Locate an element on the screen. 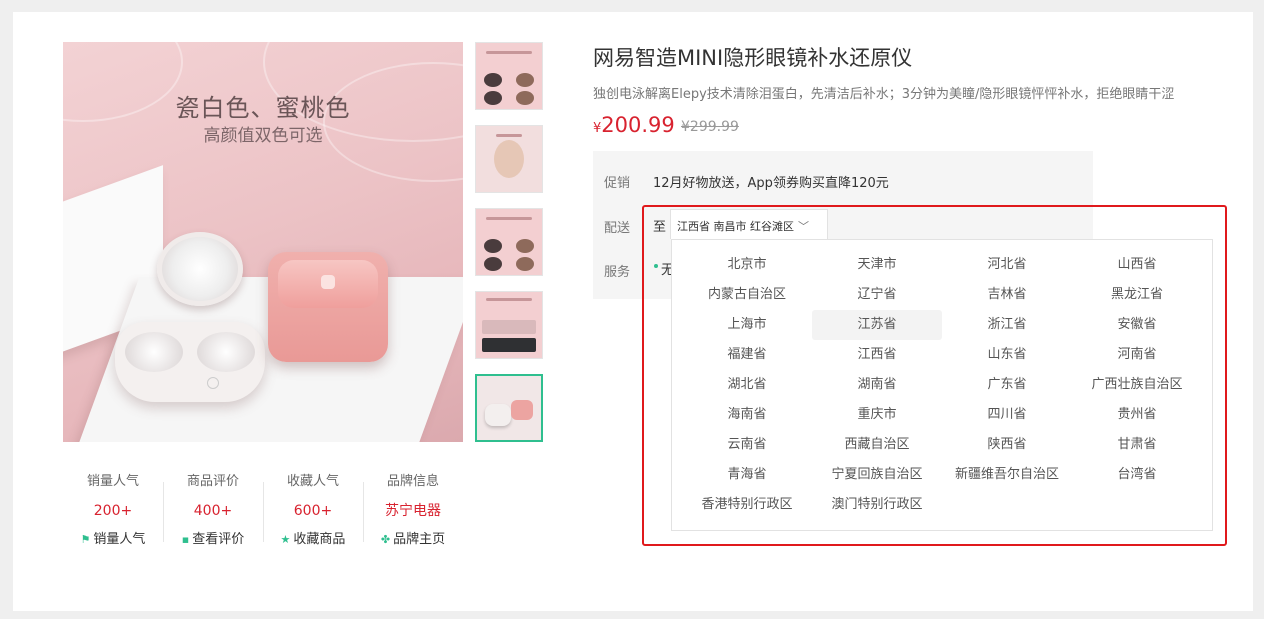  province-option: 上海市 is located at coordinates (747, 325).